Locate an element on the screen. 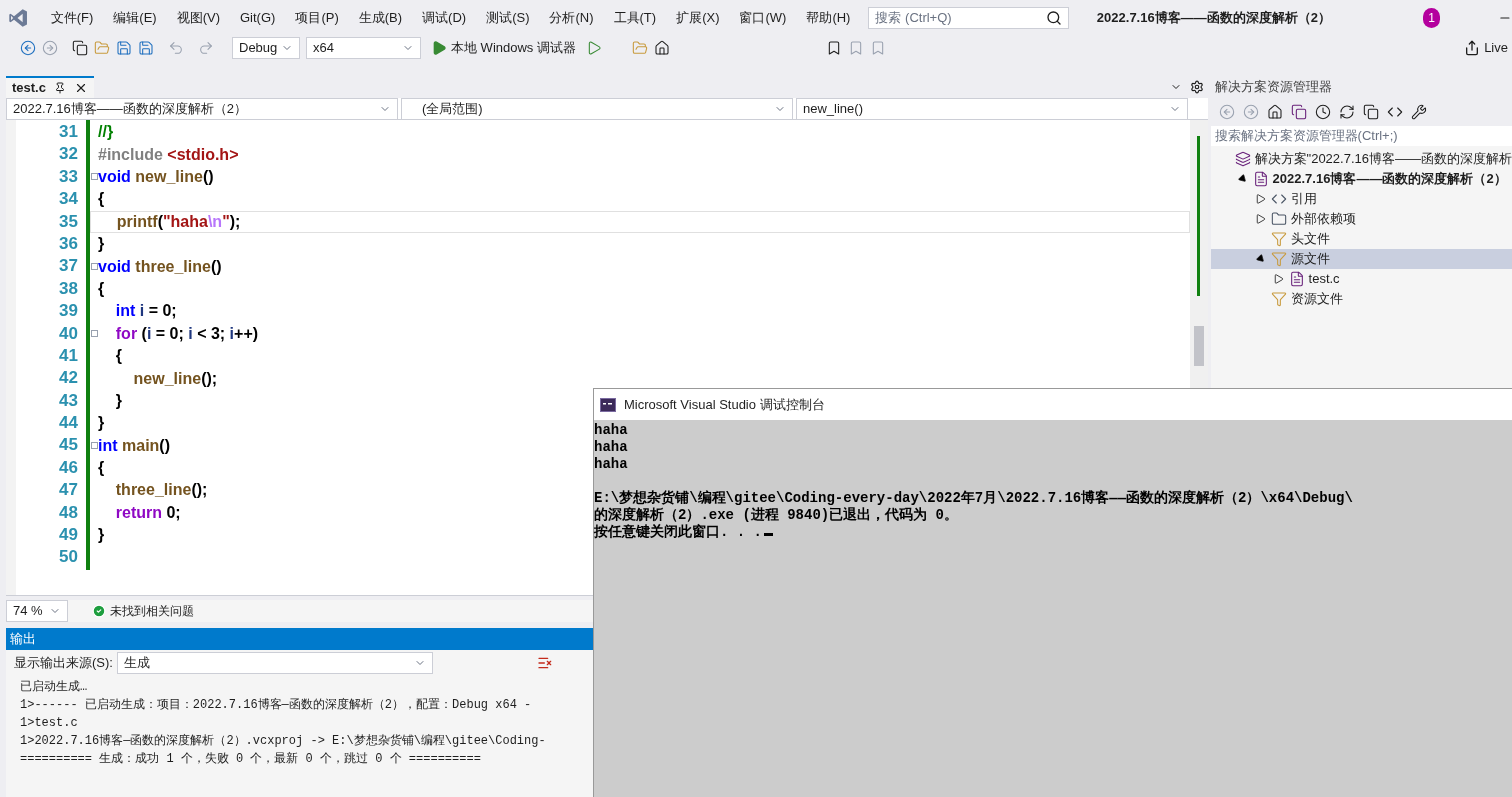 The width and height of the screenshot is (1512, 797). code-icon is located at coordinates (1394, 112).